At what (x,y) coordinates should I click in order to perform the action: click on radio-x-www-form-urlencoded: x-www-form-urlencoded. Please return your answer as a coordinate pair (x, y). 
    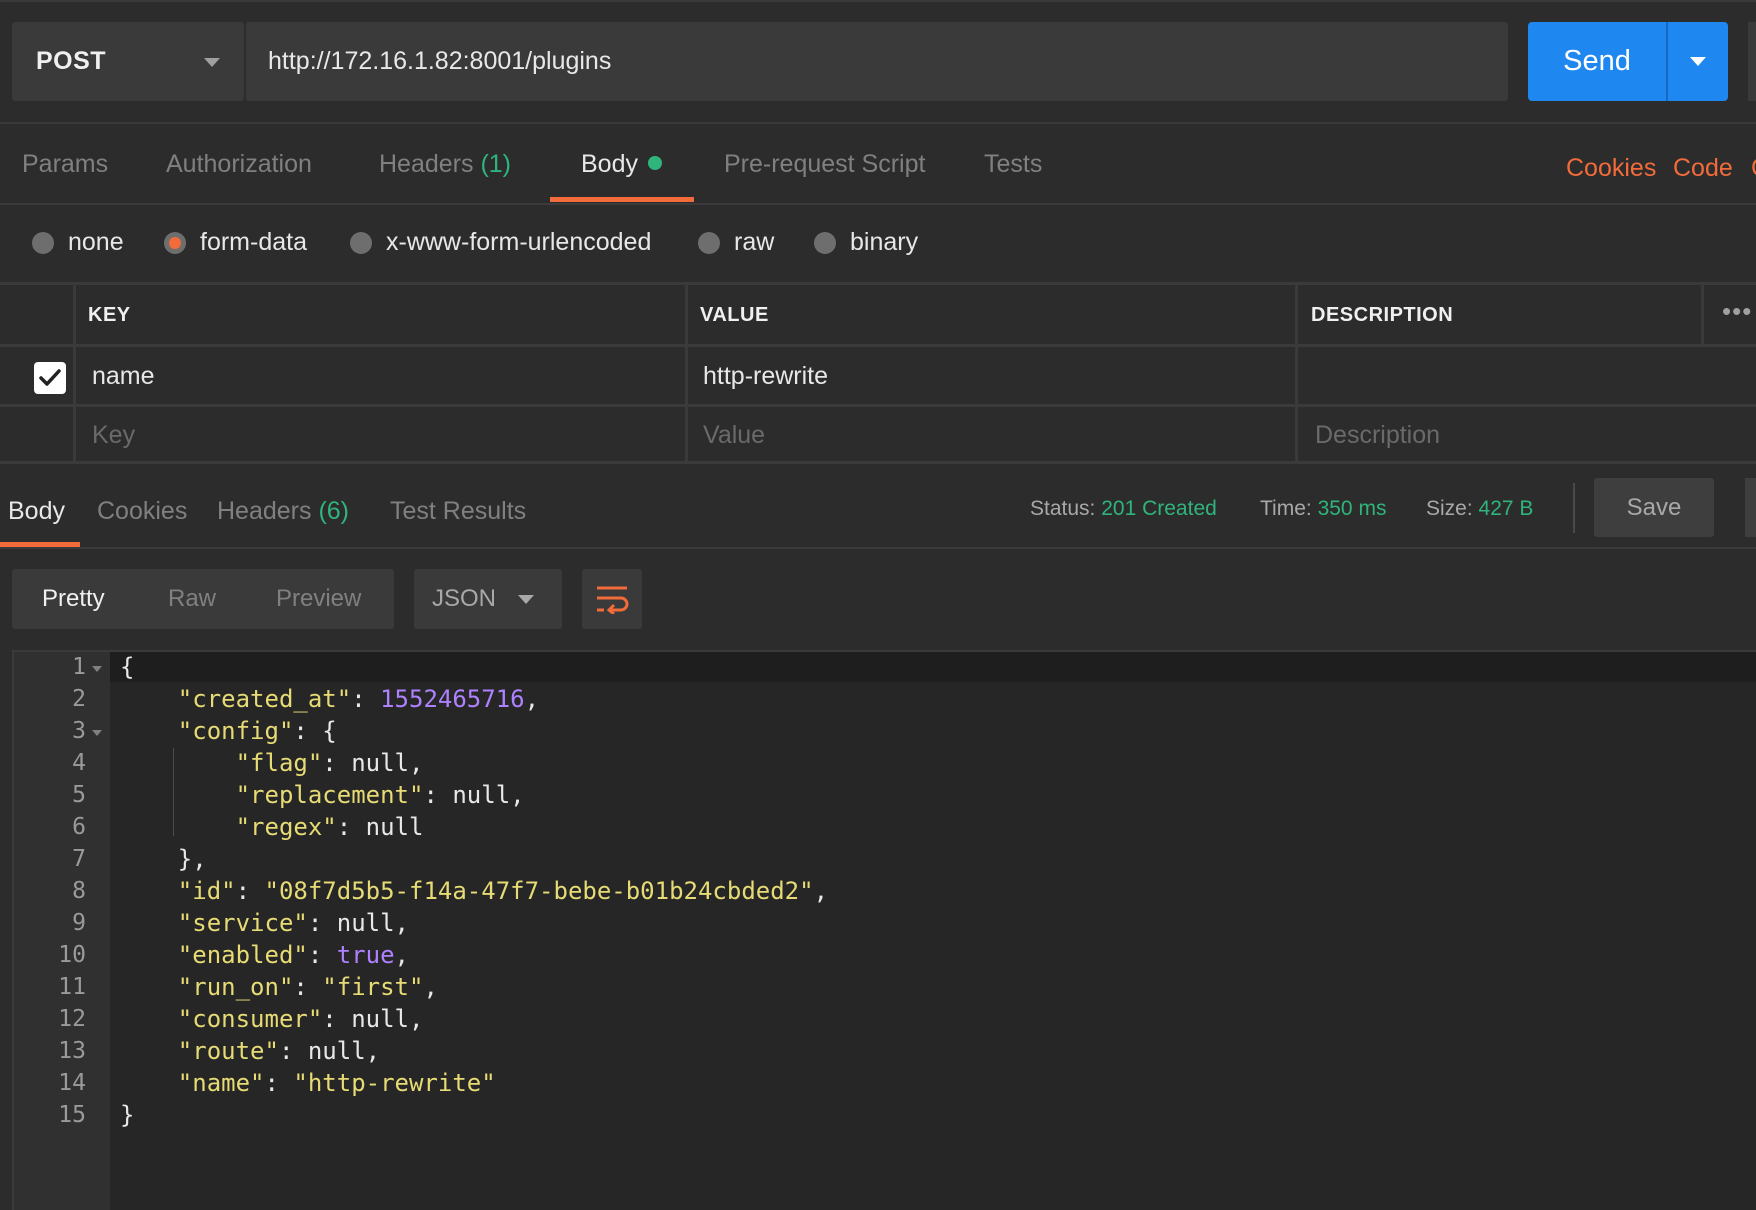
    Looking at the image, I should click on (500, 242).